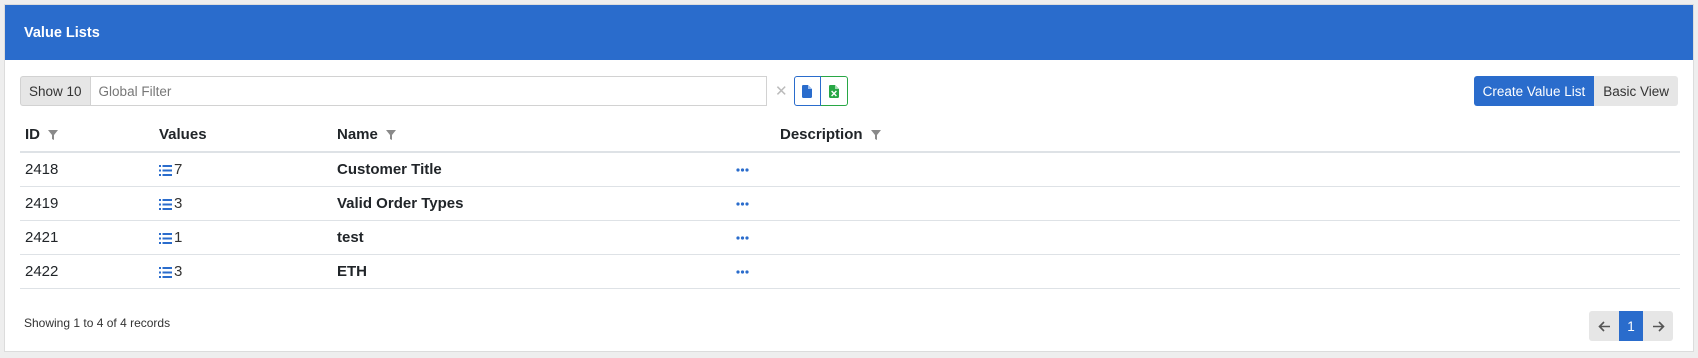  What do you see at coordinates (1636, 91) in the screenshot?
I see `basic-view-button: Basic View` at bounding box center [1636, 91].